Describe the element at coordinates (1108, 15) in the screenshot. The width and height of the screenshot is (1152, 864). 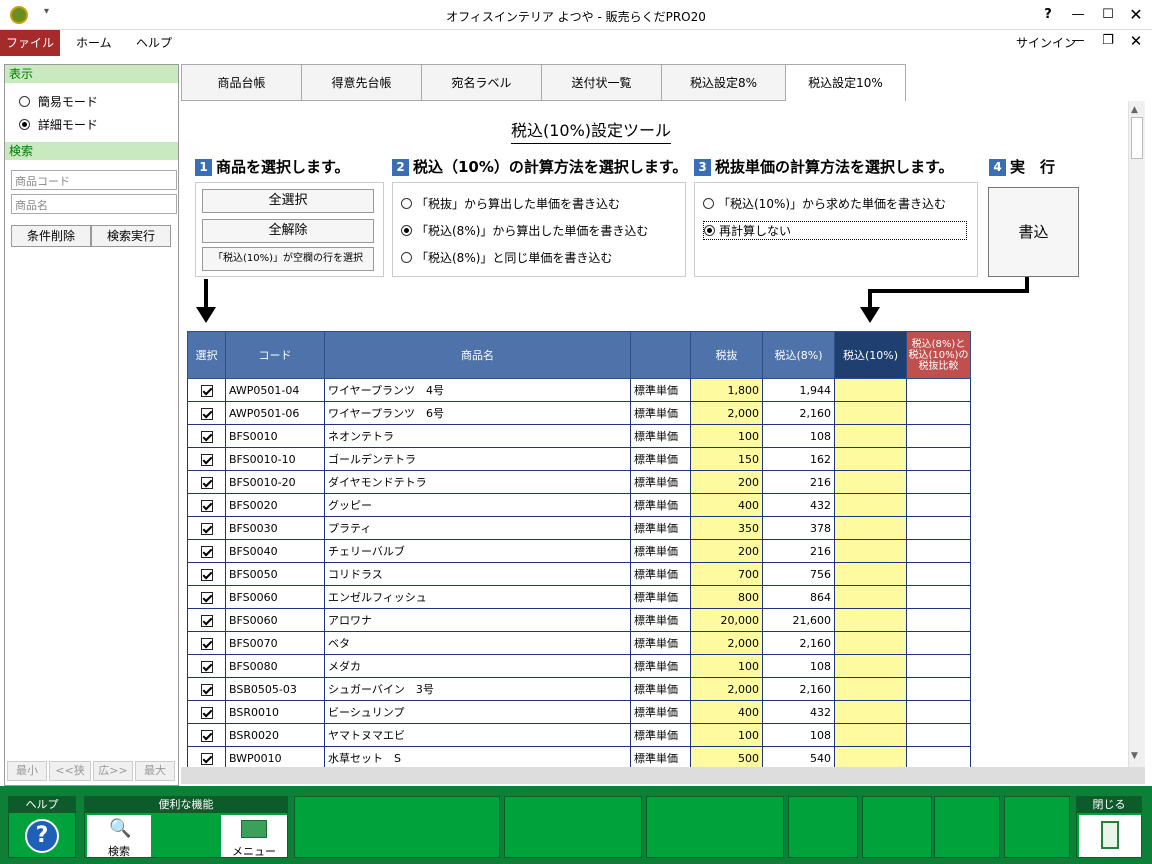
I see `maximize-icon: ☐` at that location.